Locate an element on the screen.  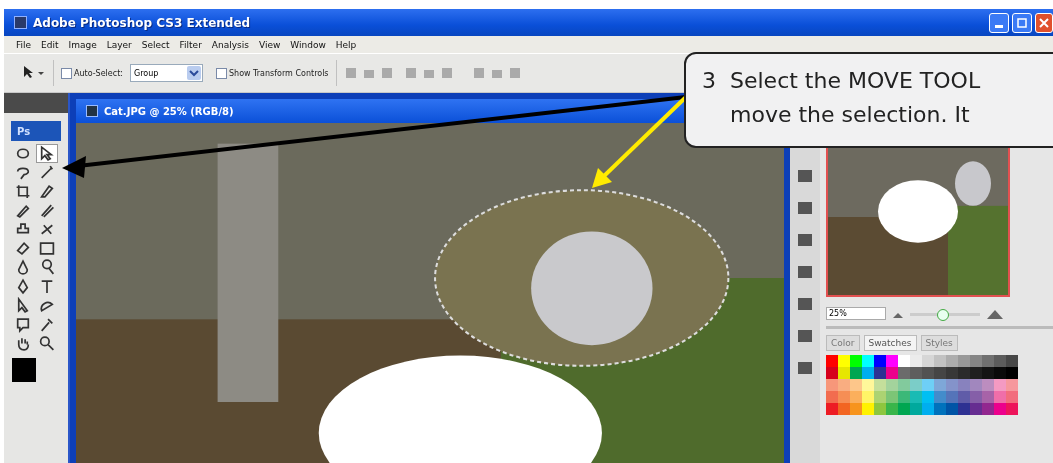
group-dropdown: Group is located at coordinates (166, 73).